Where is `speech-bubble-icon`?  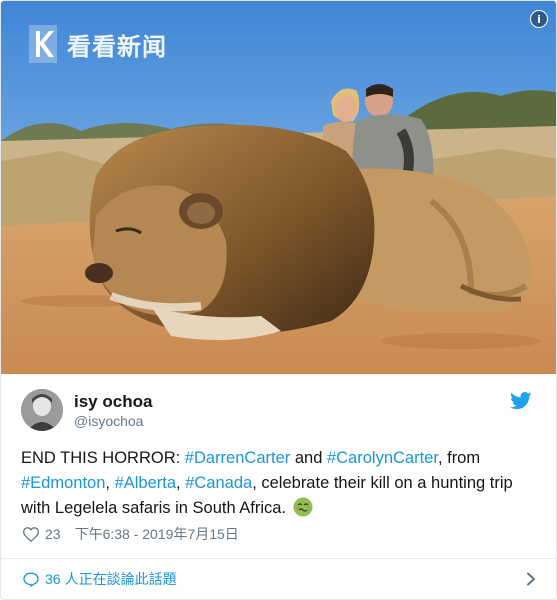
speech-bubble-icon is located at coordinates (31, 579).